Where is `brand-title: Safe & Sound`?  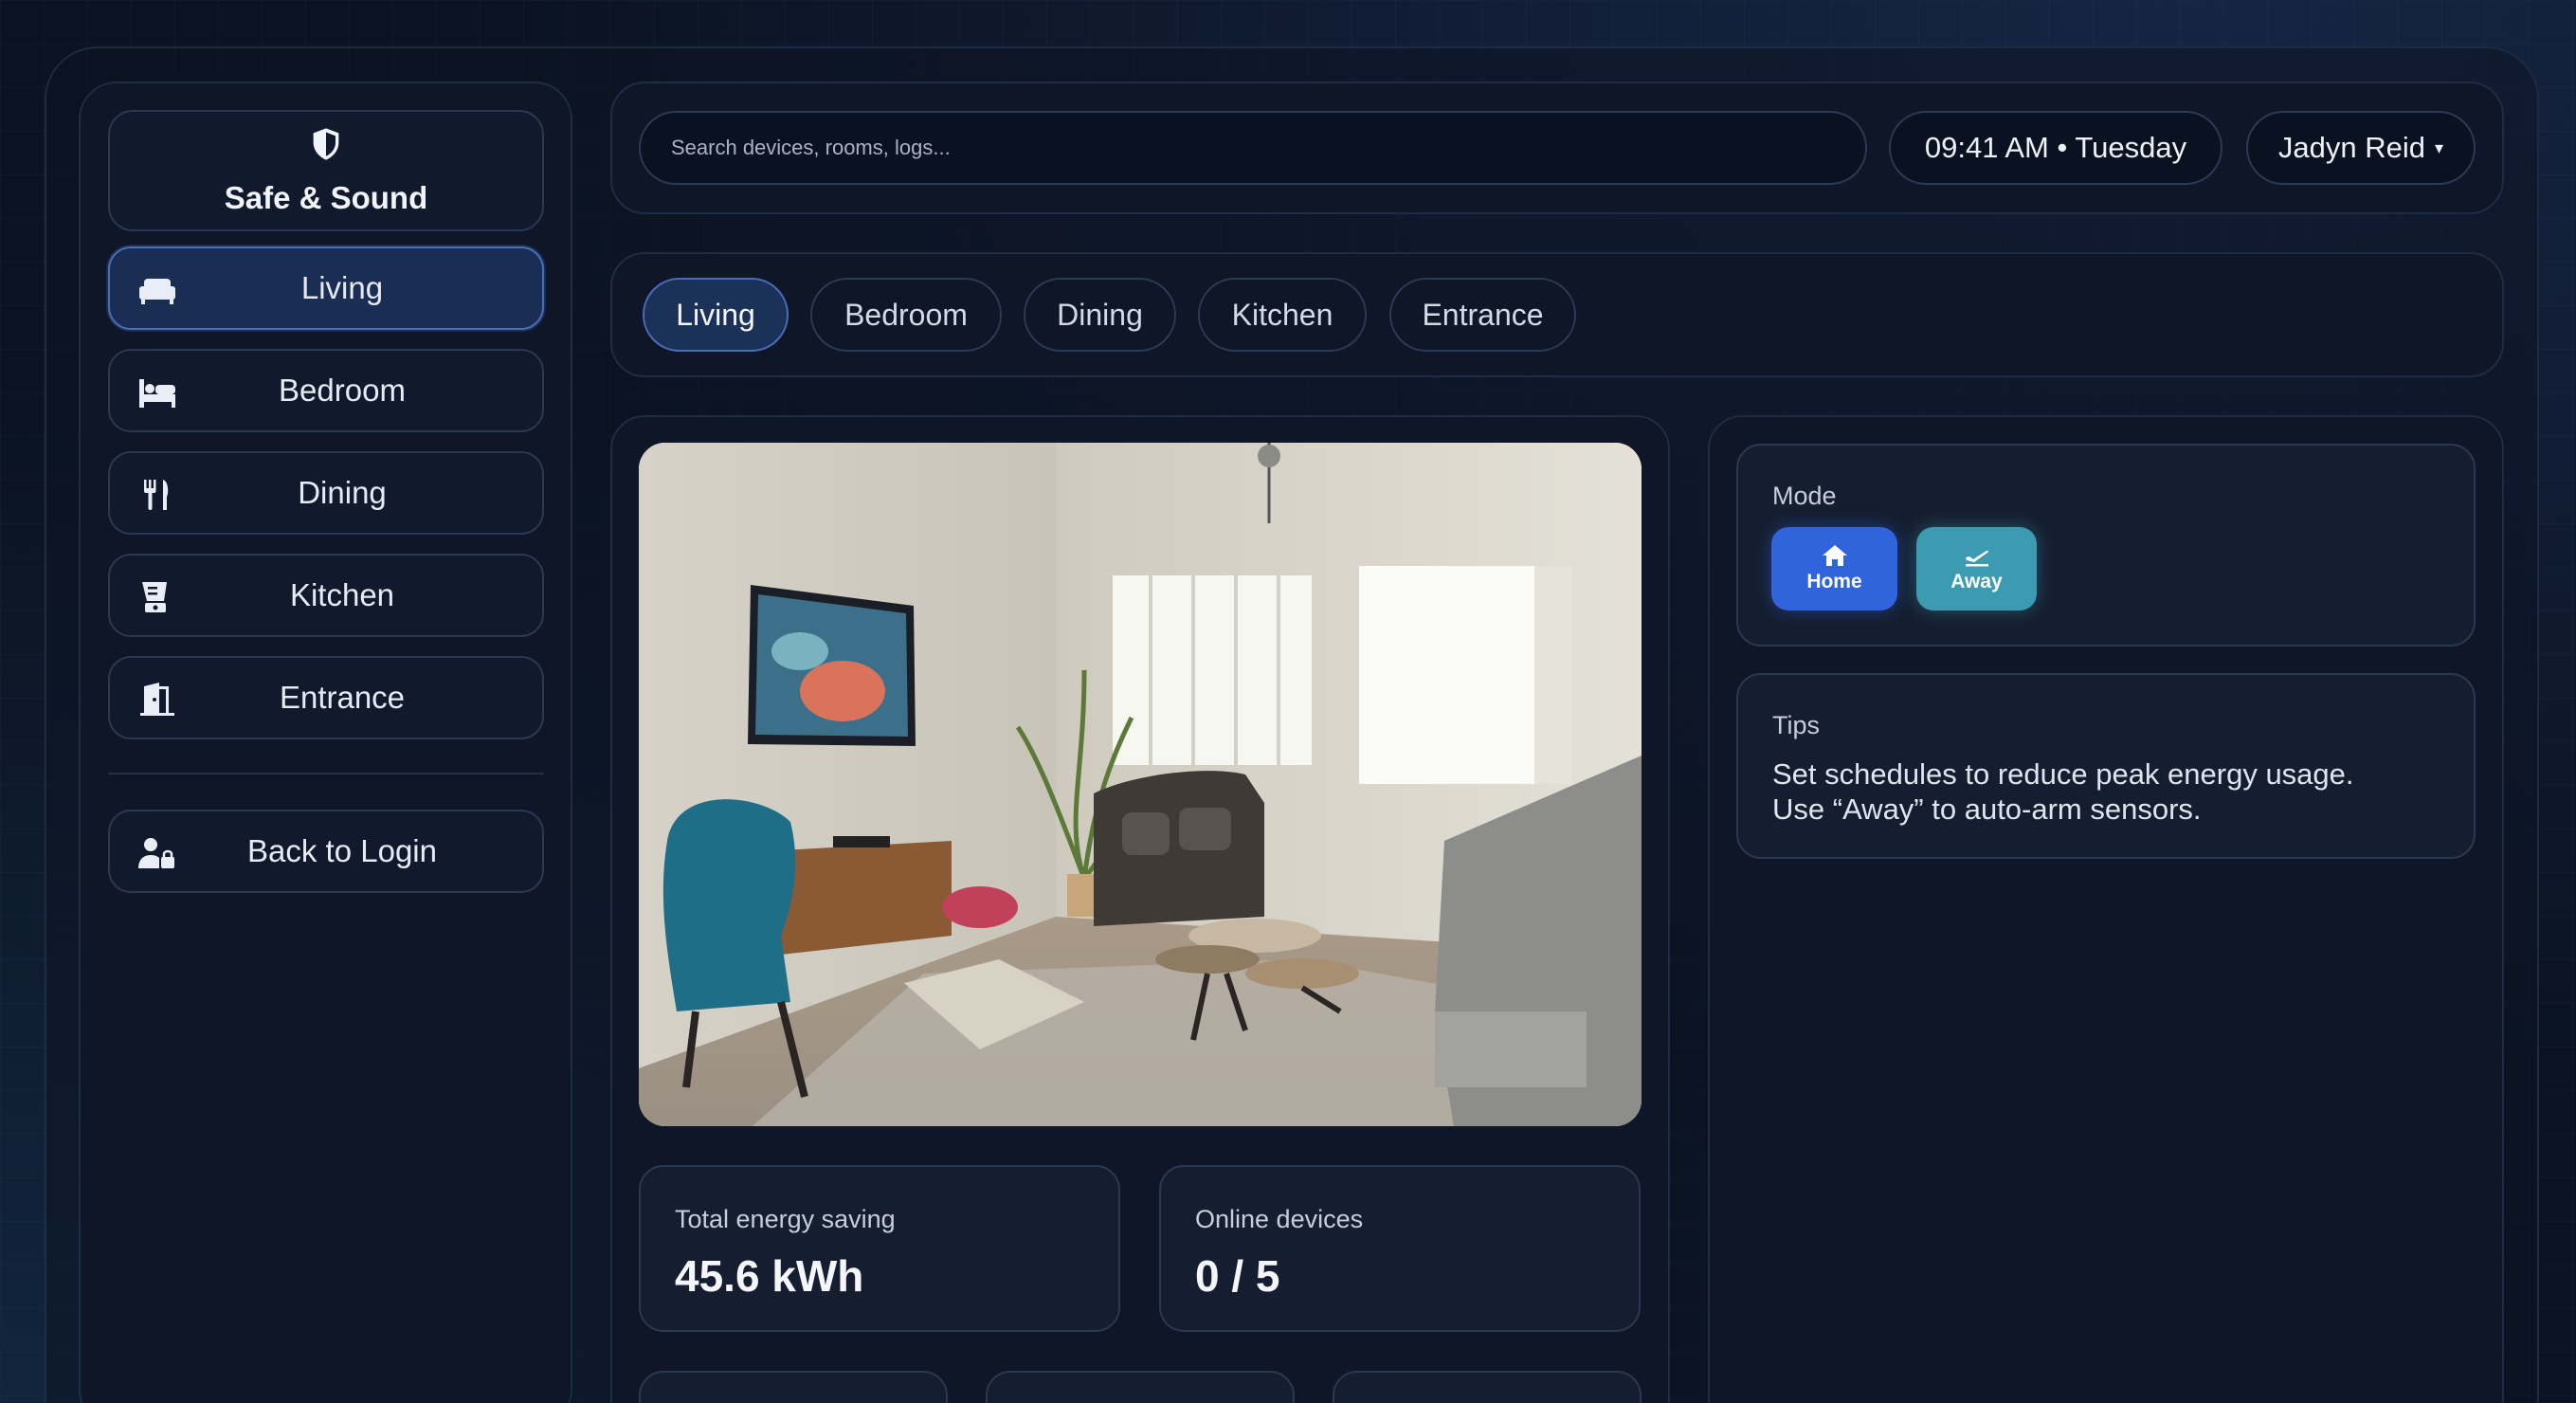 brand-title: Safe & Sound is located at coordinates (326, 197).